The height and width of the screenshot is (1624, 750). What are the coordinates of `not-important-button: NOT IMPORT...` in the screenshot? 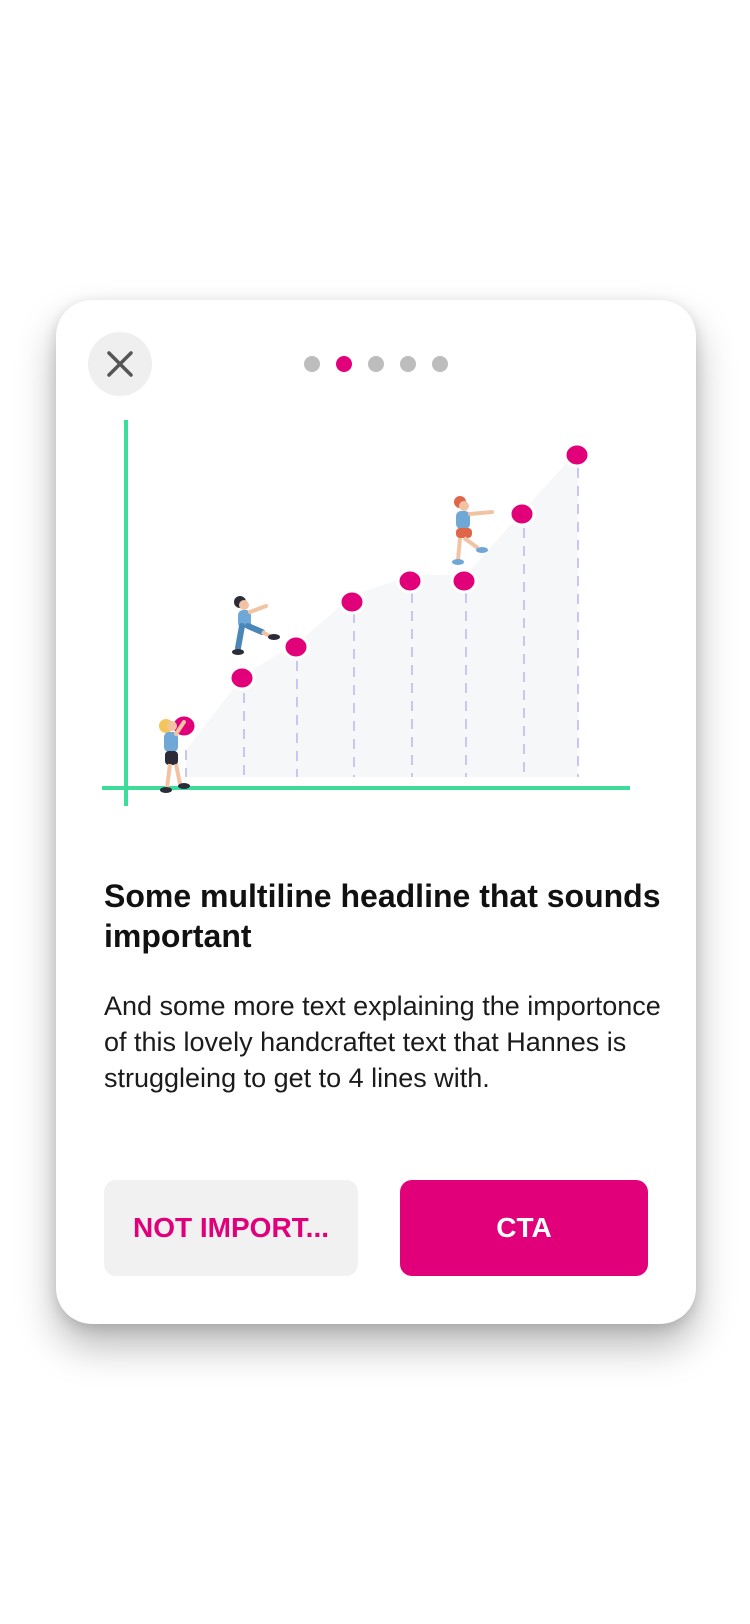 It's located at (231, 1228).